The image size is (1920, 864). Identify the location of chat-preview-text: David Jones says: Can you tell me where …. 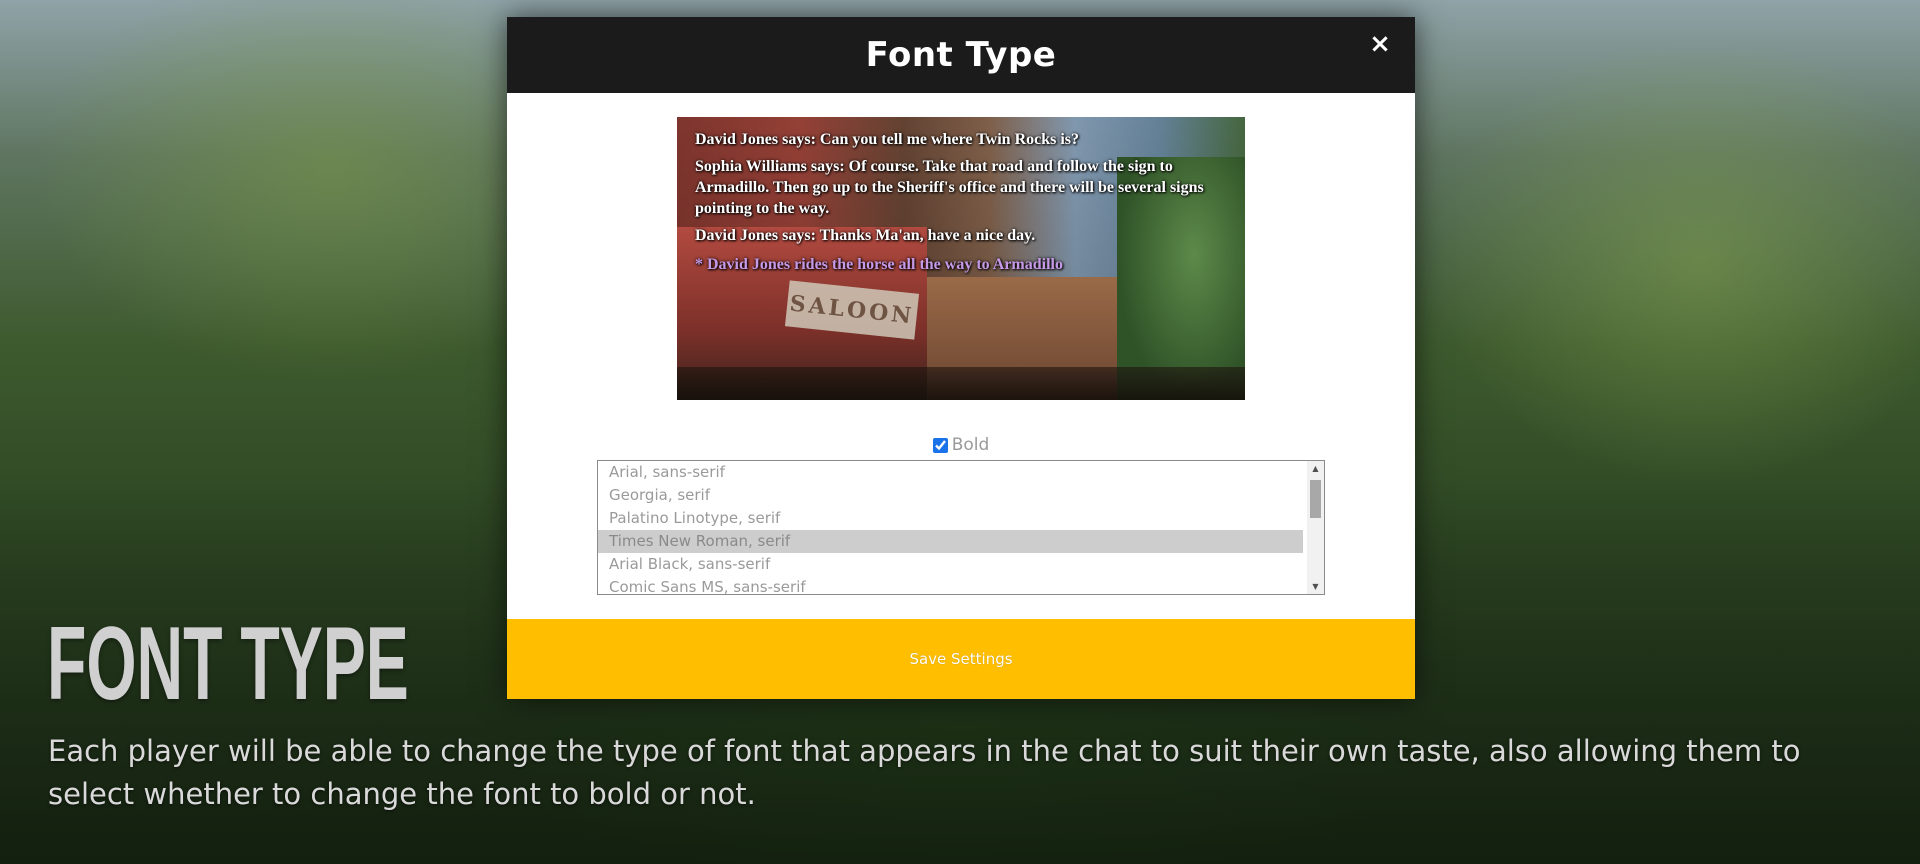
(965, 199).